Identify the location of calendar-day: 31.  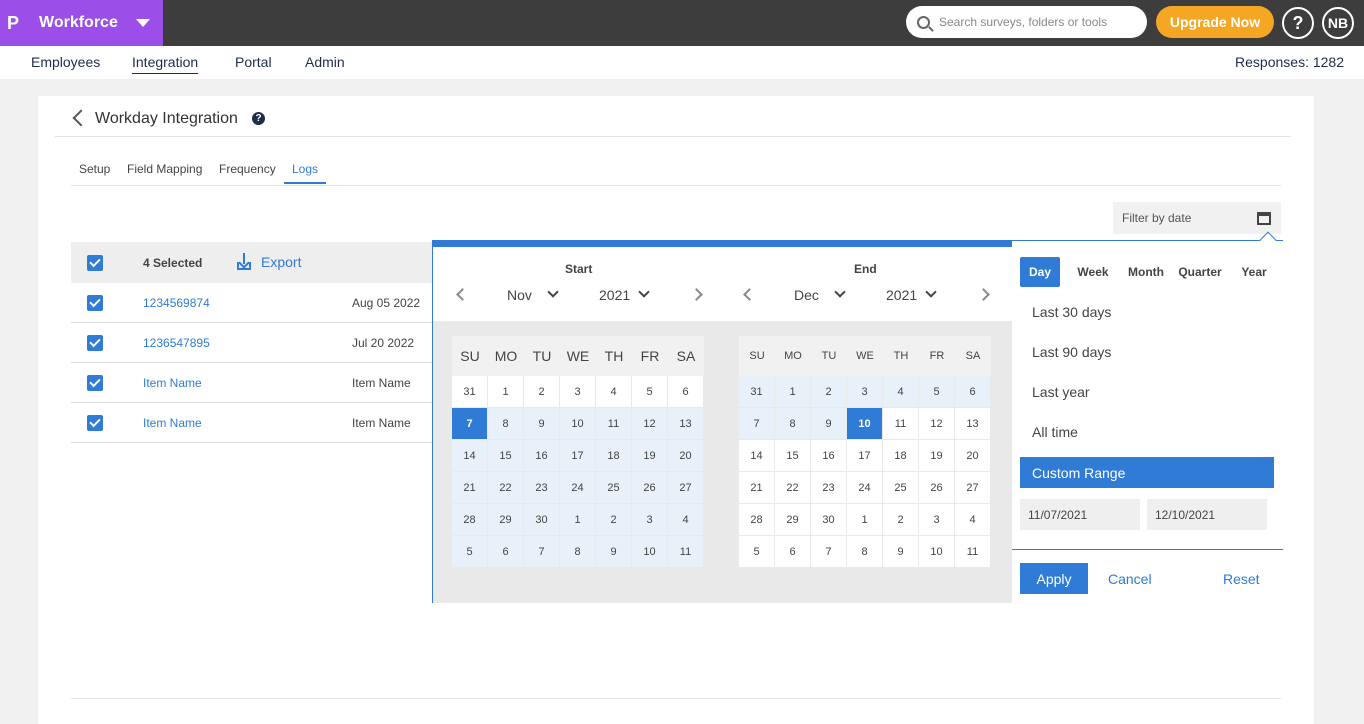
(757, 392).